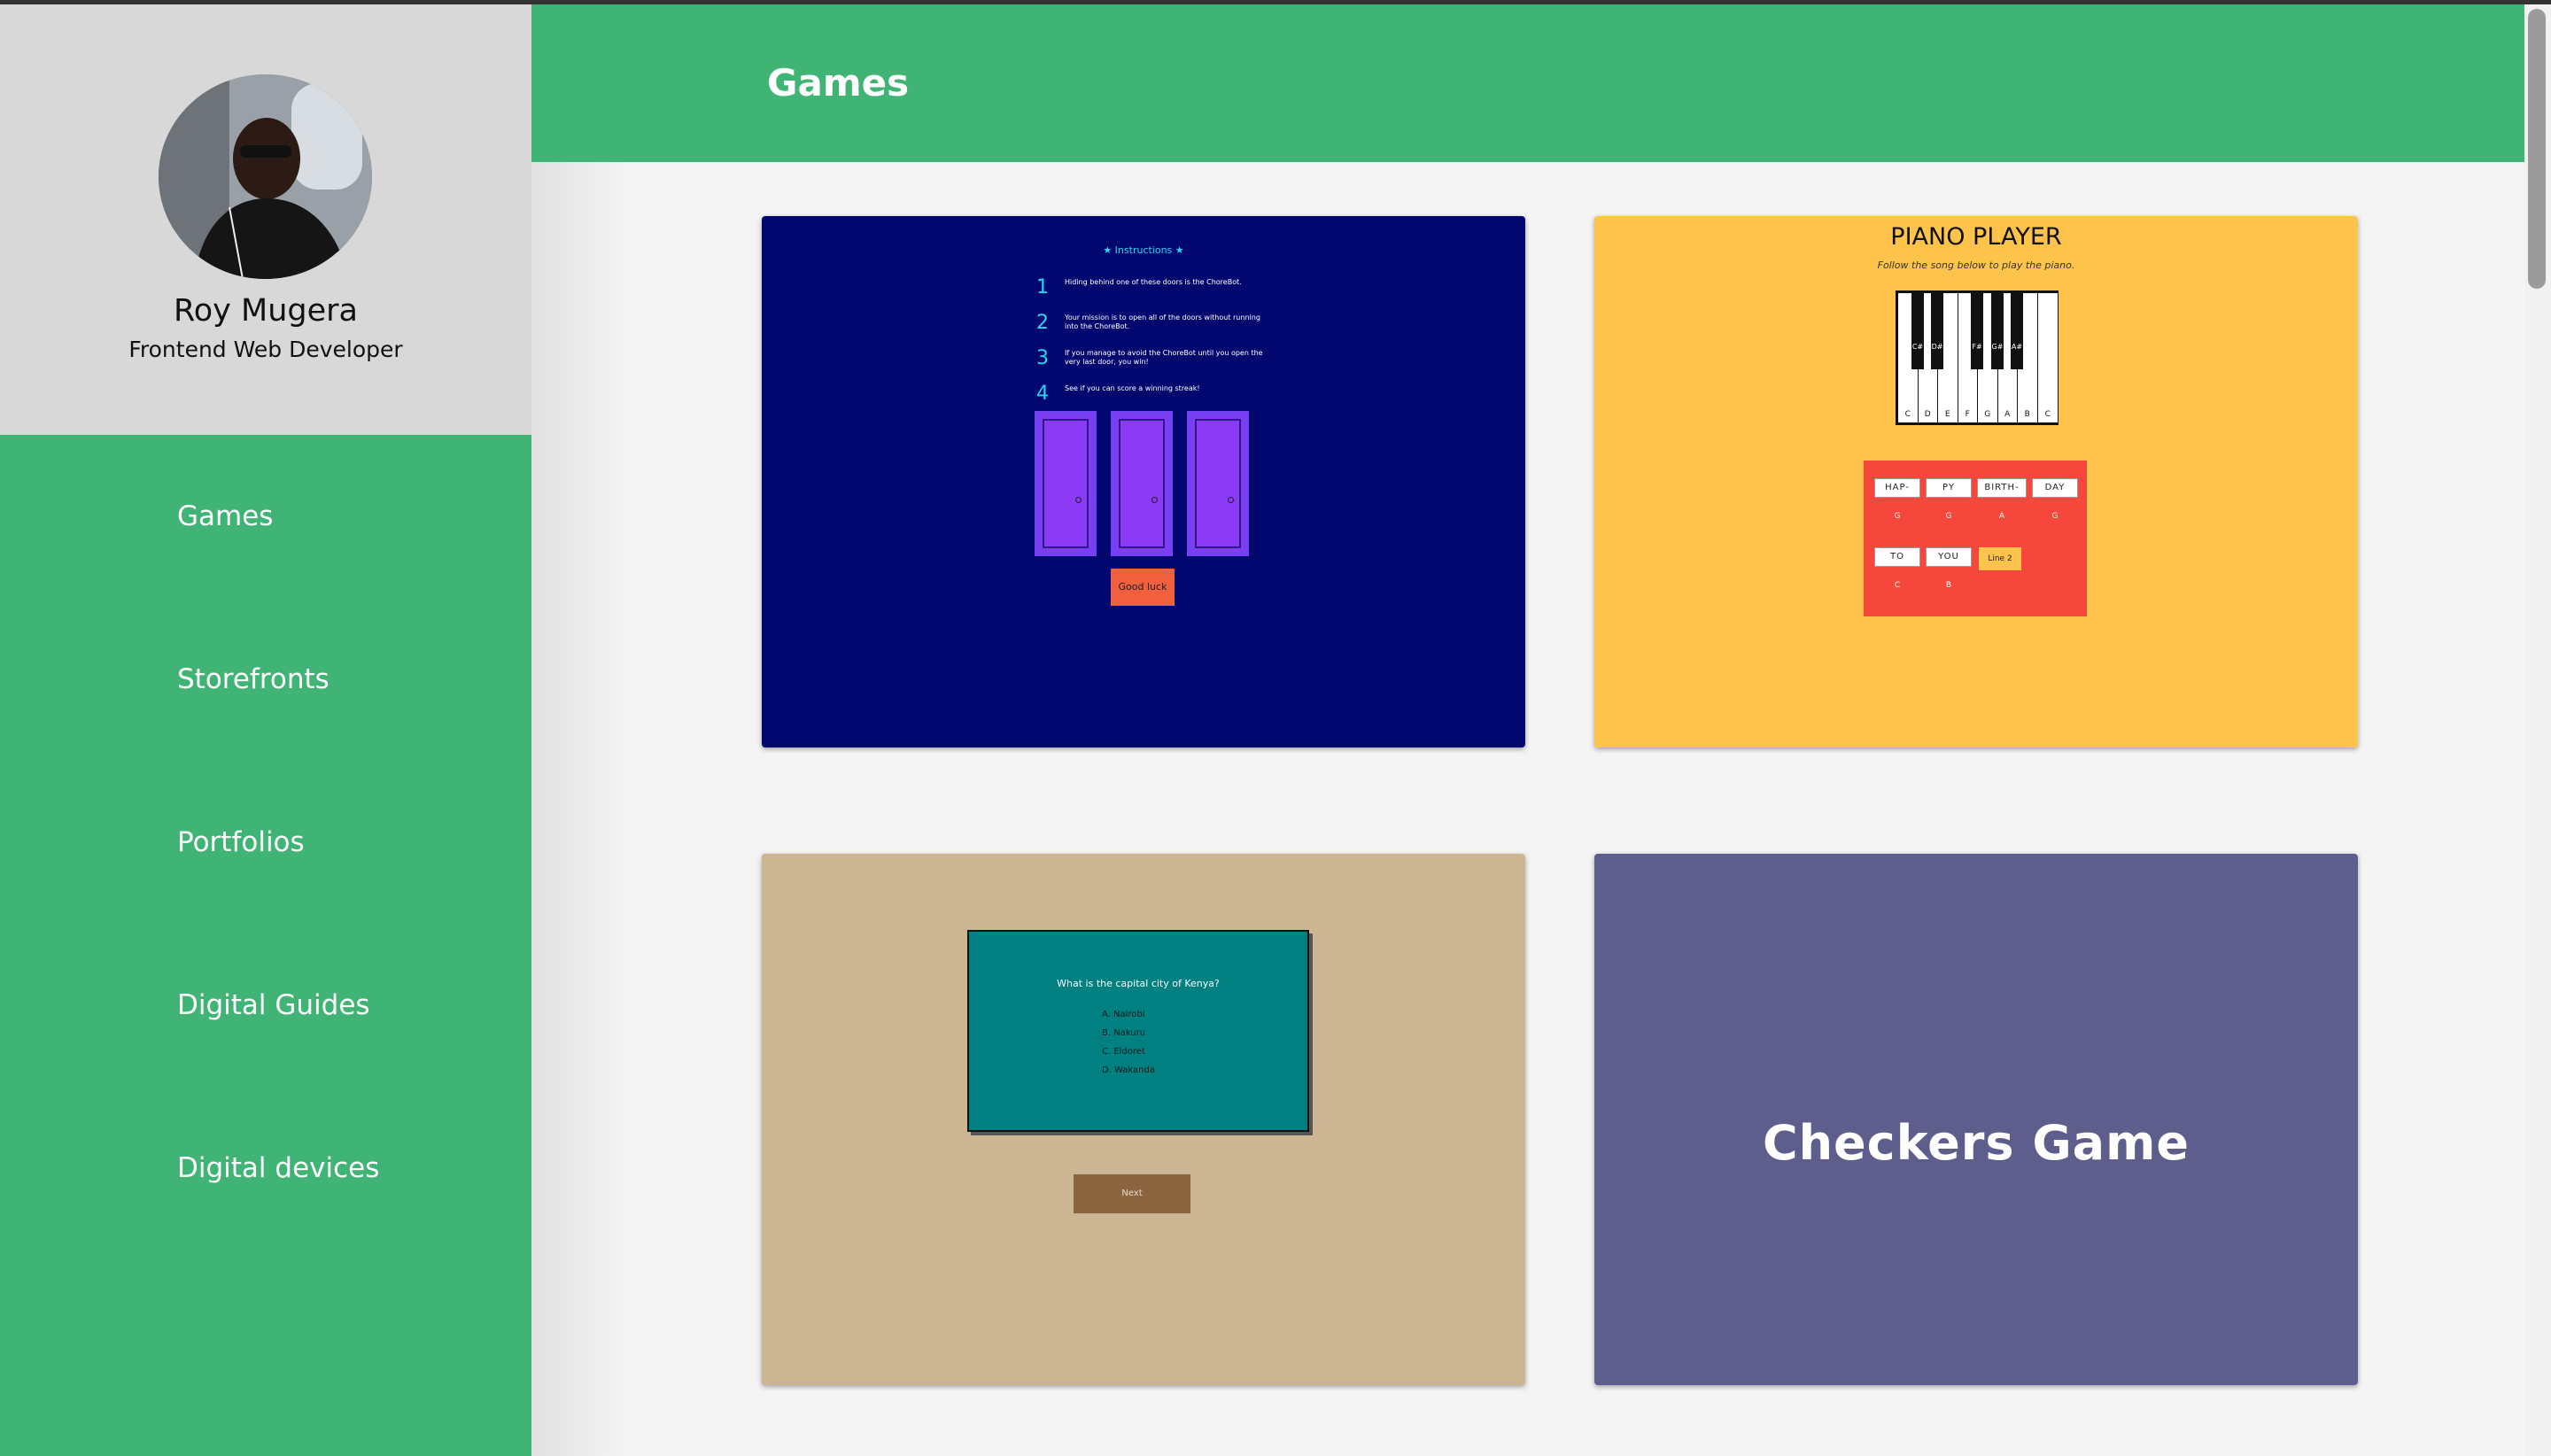  Describe the element at coordinates (2537, 149) in the screenshot. I see `scrollbar-thumb` at that location.